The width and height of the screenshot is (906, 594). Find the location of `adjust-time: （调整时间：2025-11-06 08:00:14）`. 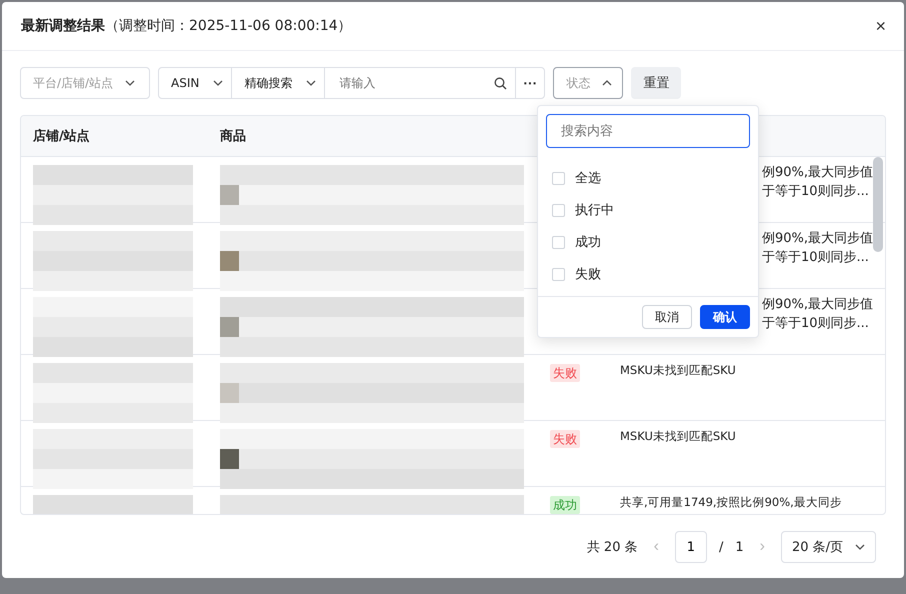

adjust-time: （调整时间：2025-11-06 08:00:14） is located at coordinates (229, 26).